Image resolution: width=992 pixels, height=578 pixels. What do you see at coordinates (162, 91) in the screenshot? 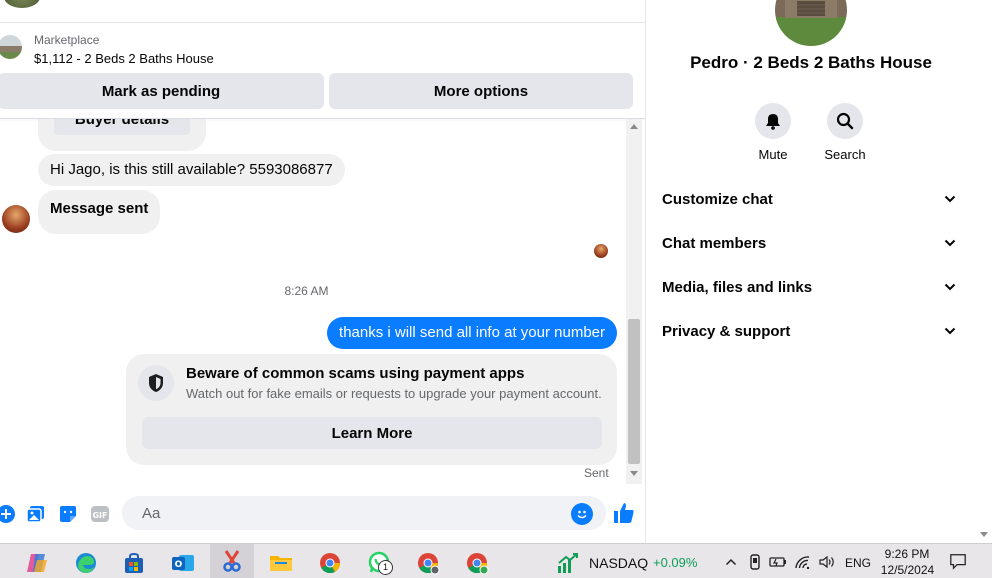
I see `mark-as-pending-button: Mark as pending` at bounding box center [162, 91].